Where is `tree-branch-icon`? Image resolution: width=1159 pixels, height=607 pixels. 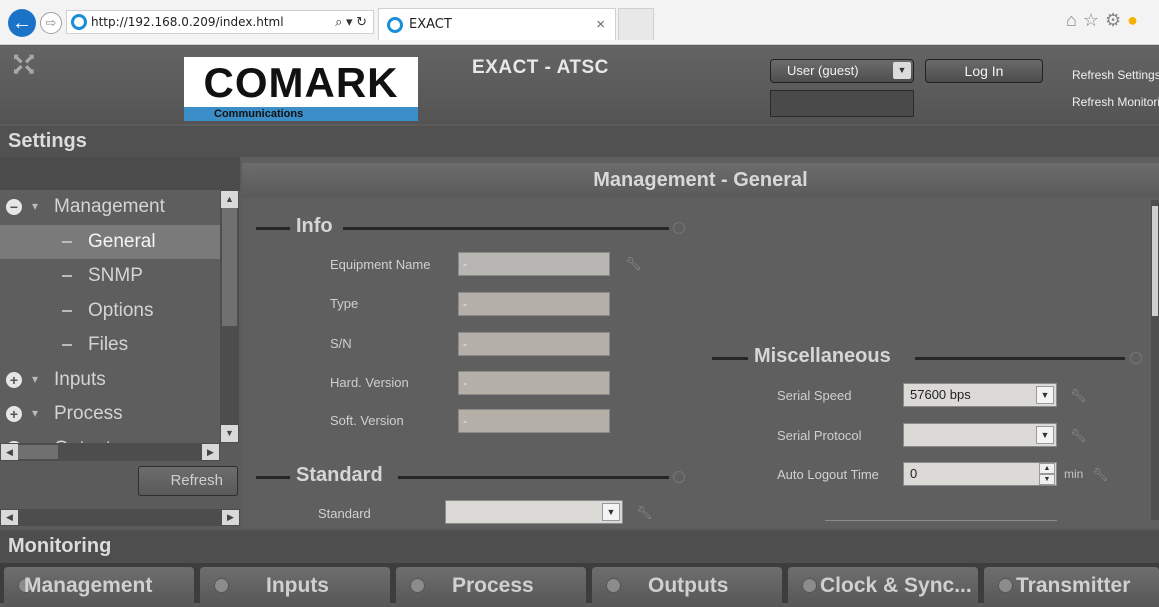
tree-branch-icon is located at coordinates (67, 241).